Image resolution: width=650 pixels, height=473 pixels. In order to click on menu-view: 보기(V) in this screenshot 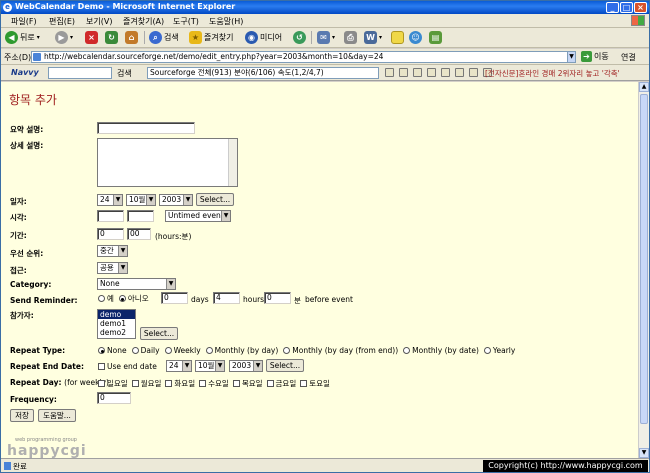, I will do `click(99, 21)`.